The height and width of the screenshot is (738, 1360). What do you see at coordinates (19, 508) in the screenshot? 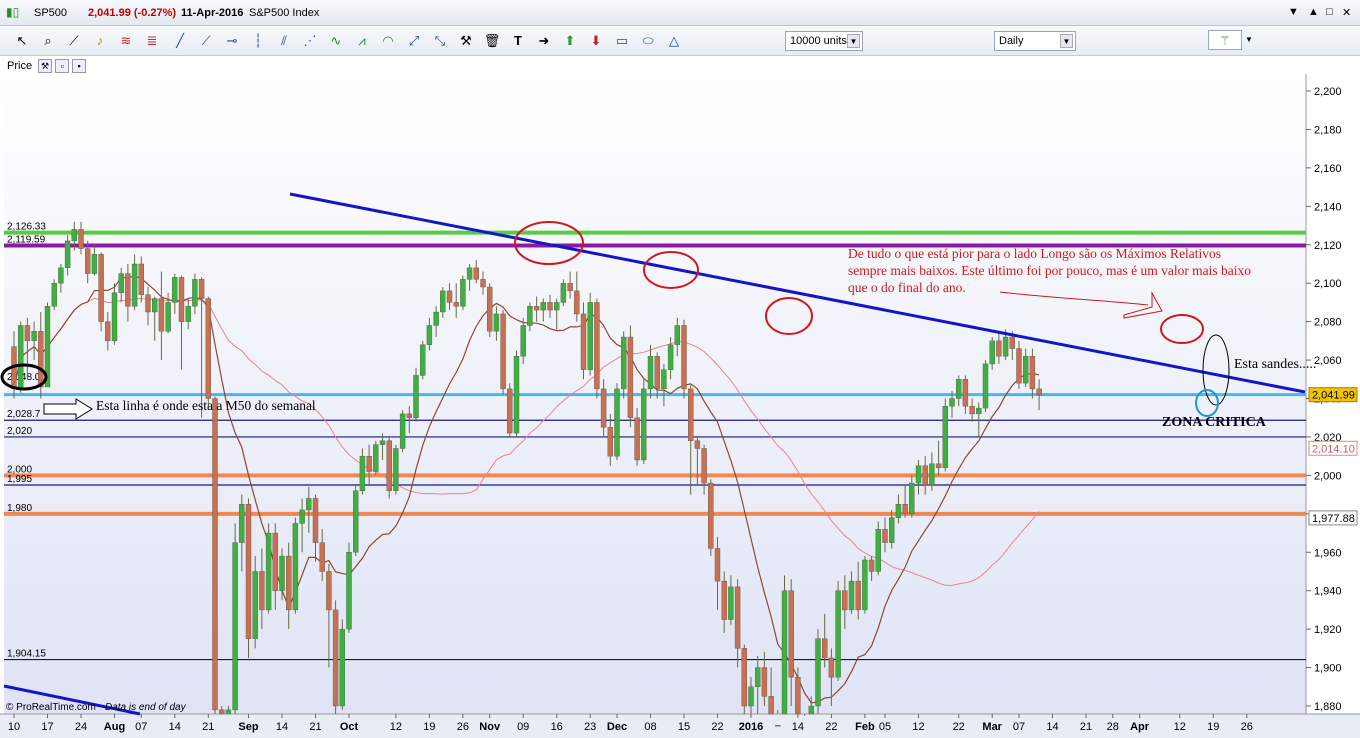
I see `level-label: 1,980` at bounding box center [19, 508].